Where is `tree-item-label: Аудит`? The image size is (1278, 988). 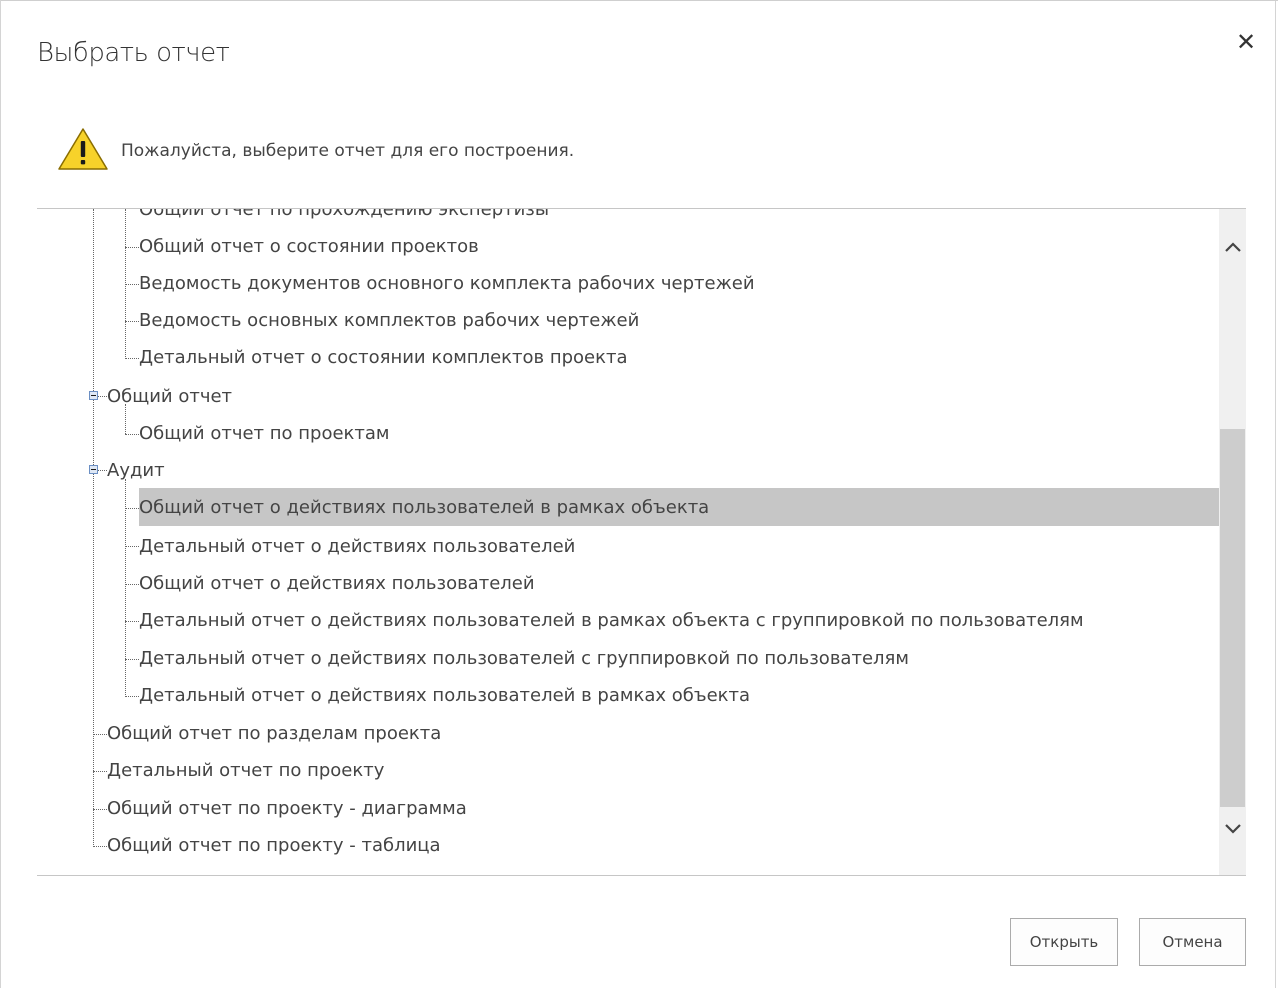
tree-item-label: Аудит is located at coordinates (136, 470).